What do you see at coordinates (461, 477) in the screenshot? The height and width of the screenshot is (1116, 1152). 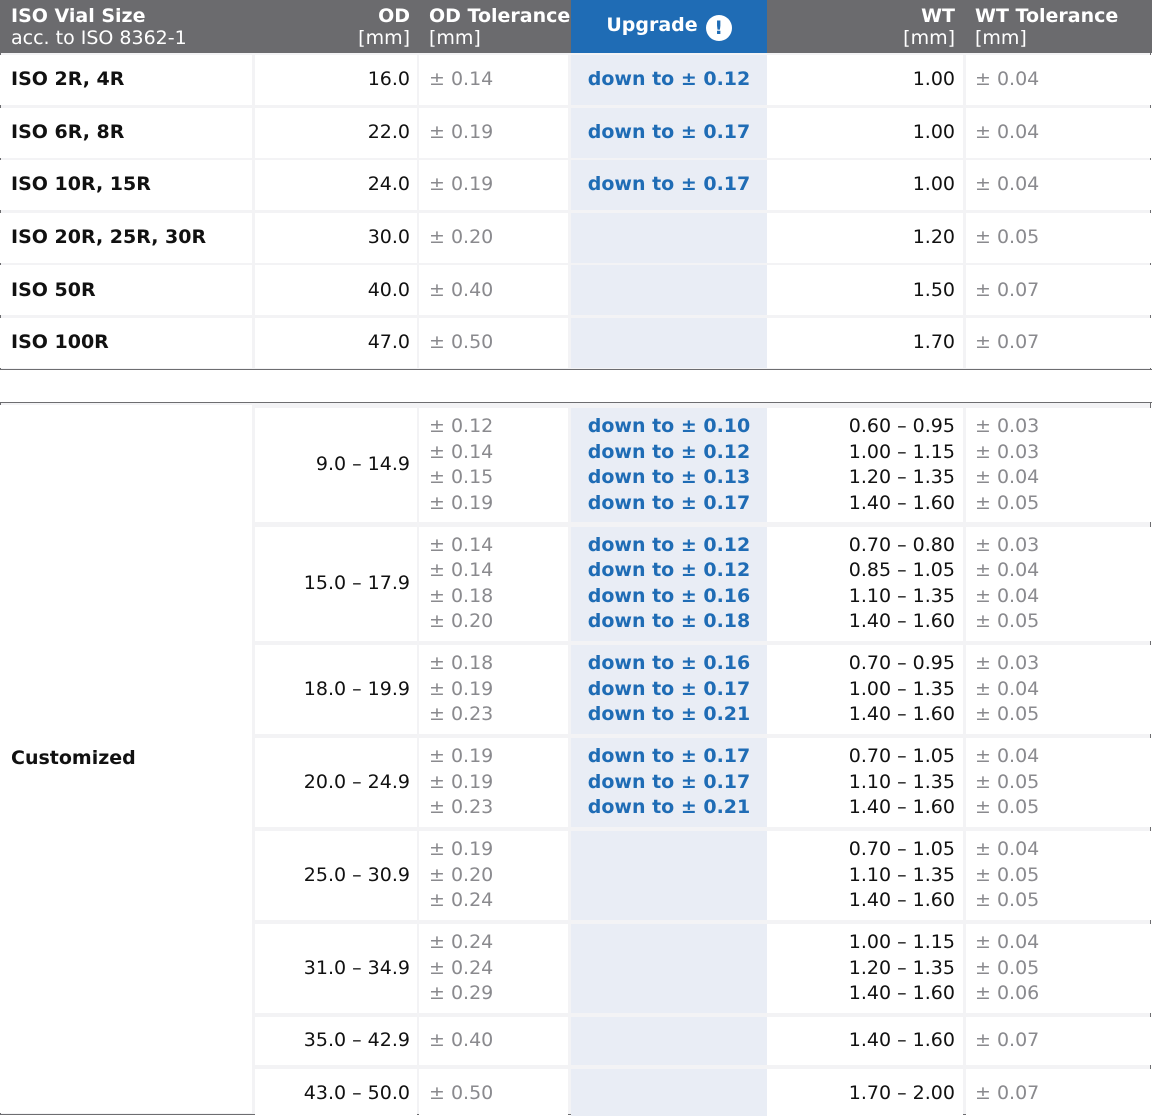 I see `custom-od-tolerance-value: ± 0.15` at bounding box center [461, 477].